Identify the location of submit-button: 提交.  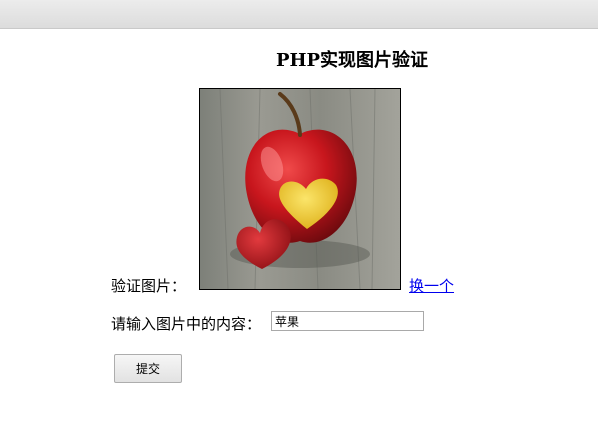
(148, 368).